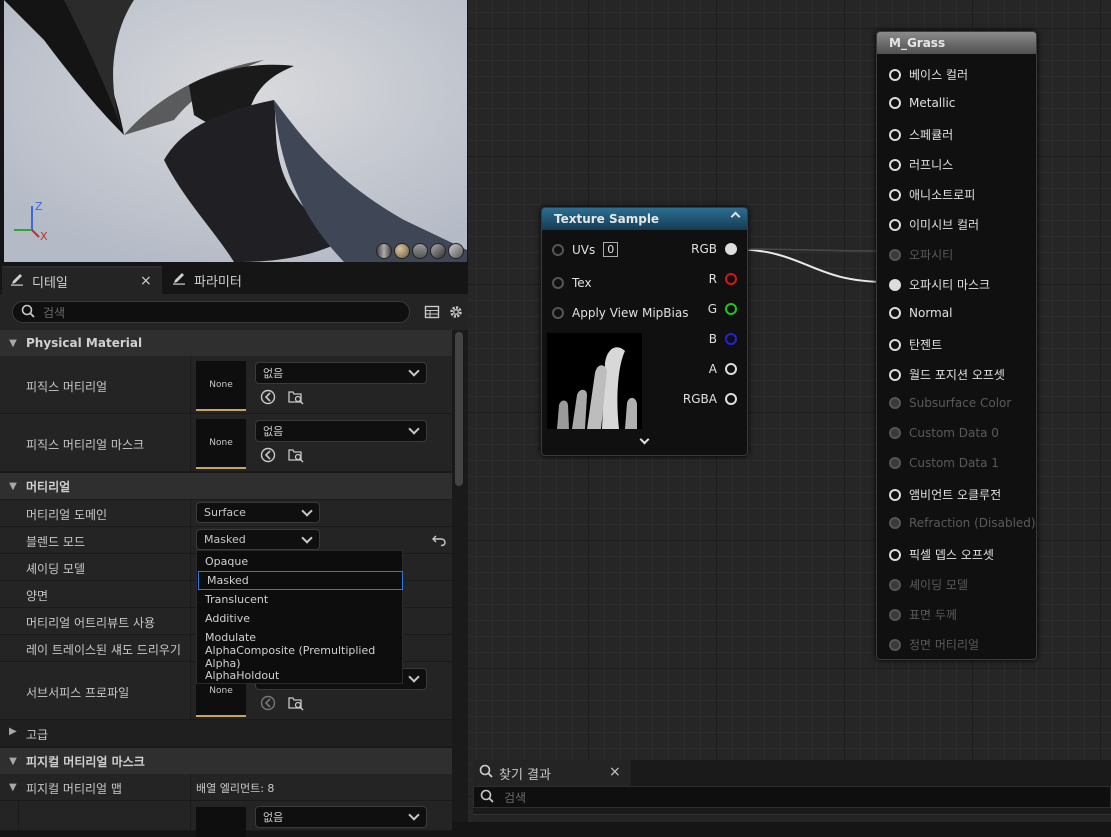  What do you see at coordinates (244, 280) in the screenshot?
I see `tab-parameters: 파라미터` at bounding box center [244, 280].